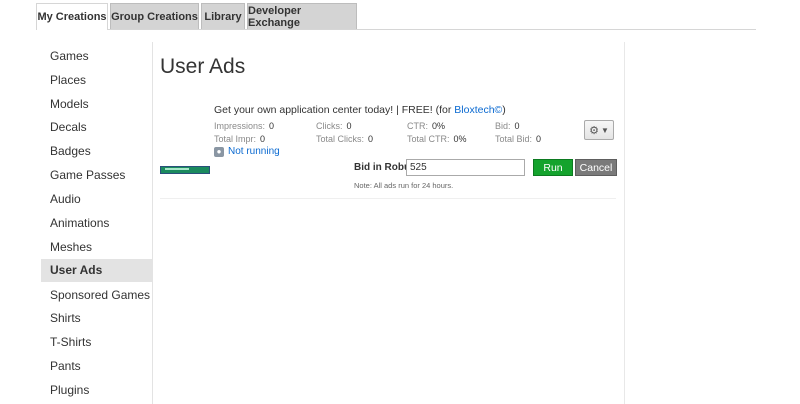  Describe the element at coordinates (72, 16) in the screenshot. I see `tab-my-creations: My Creations` at that location.